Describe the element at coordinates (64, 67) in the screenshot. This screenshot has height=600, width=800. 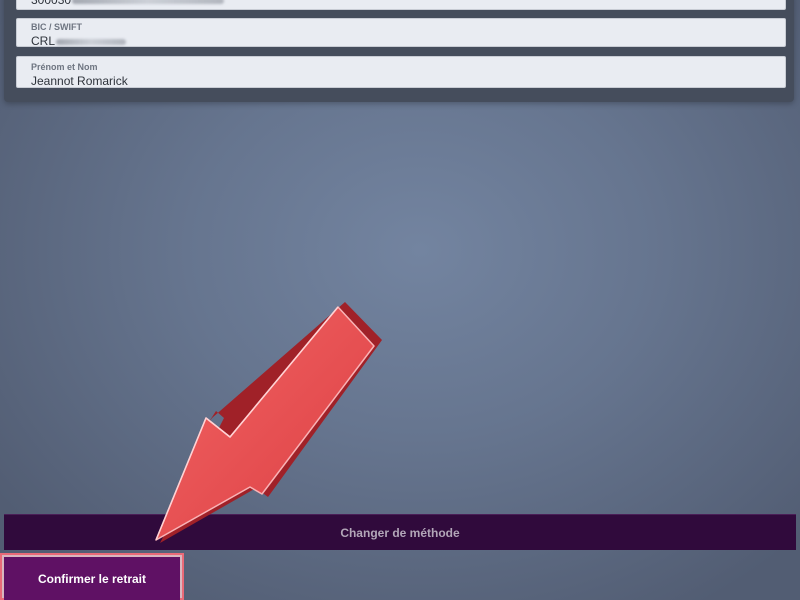
I see `name-label: Prénom et Nom` at that location.